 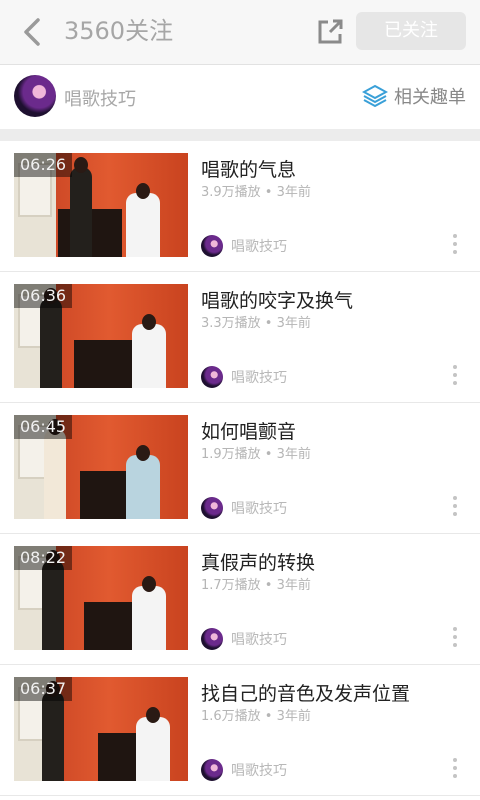 What do you see at coordinates (240, 135) in the screenshot?
I see `section-divider` at bounding box center [240, 135].